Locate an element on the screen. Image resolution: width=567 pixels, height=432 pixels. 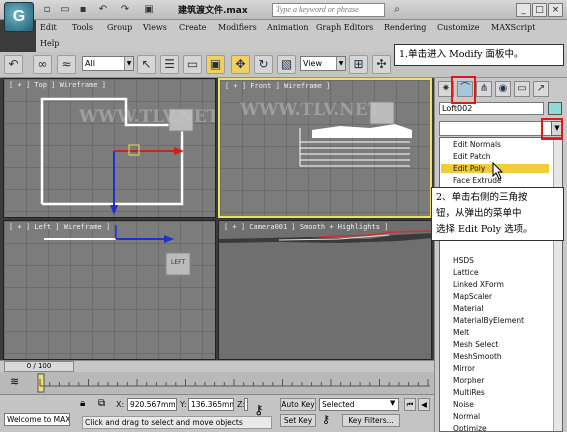
list-item: Morpher is located at coordinates (468, 380).